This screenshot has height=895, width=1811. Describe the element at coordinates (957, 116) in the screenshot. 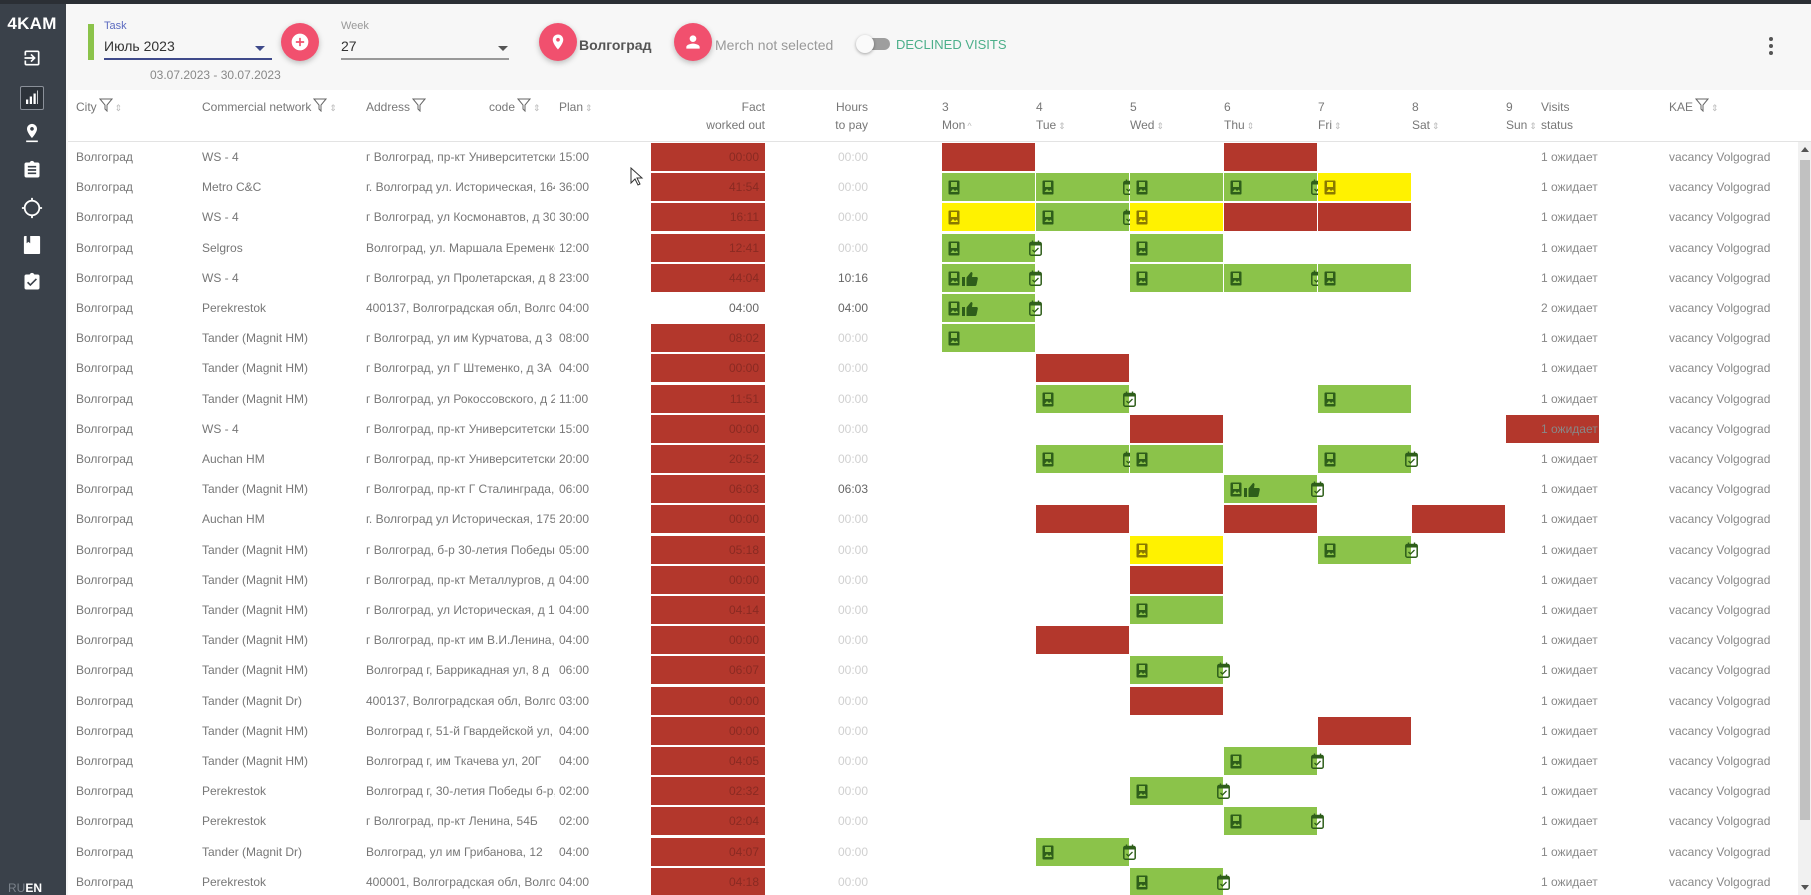

I see `col-day-mon: 3 Mon ^` at that location.